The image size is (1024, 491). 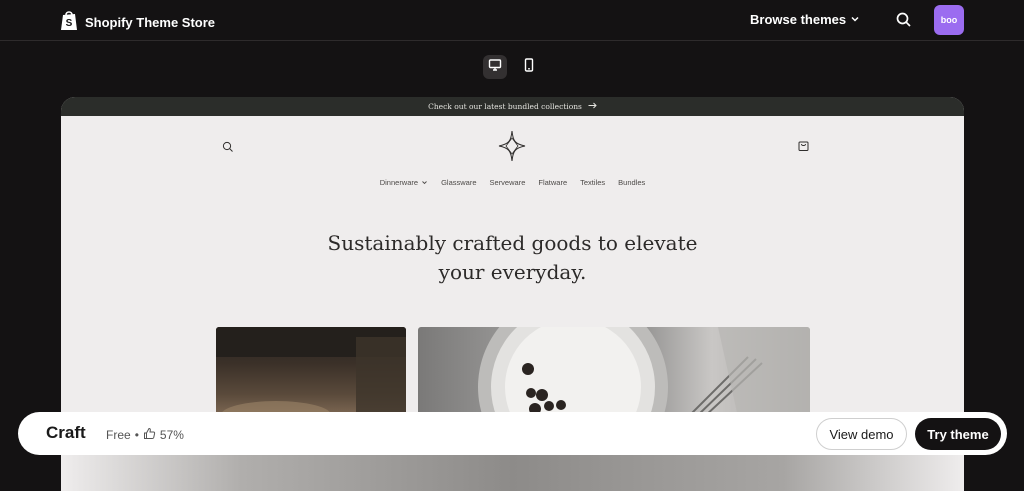 I want to click on theme-name: Craft, so click(x=66, y=432).